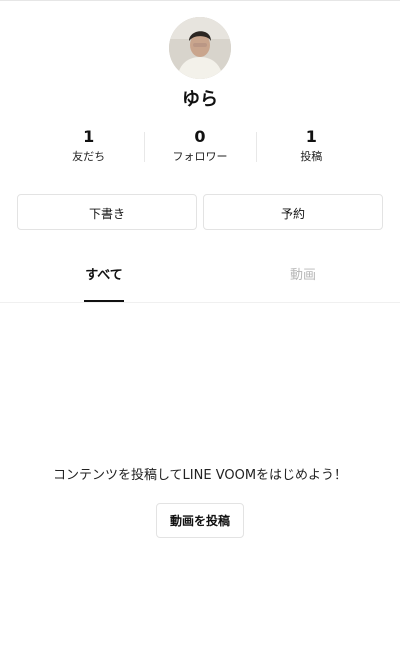  I want to click on content-tabs: すべて 動画, so click(200, 279).